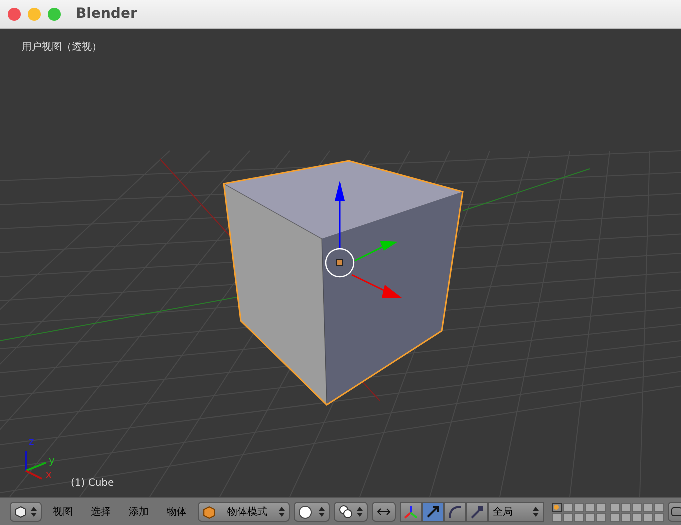 This screenshot has width=681, height=525. I want to click on axis-label: x, so click(49, 475).